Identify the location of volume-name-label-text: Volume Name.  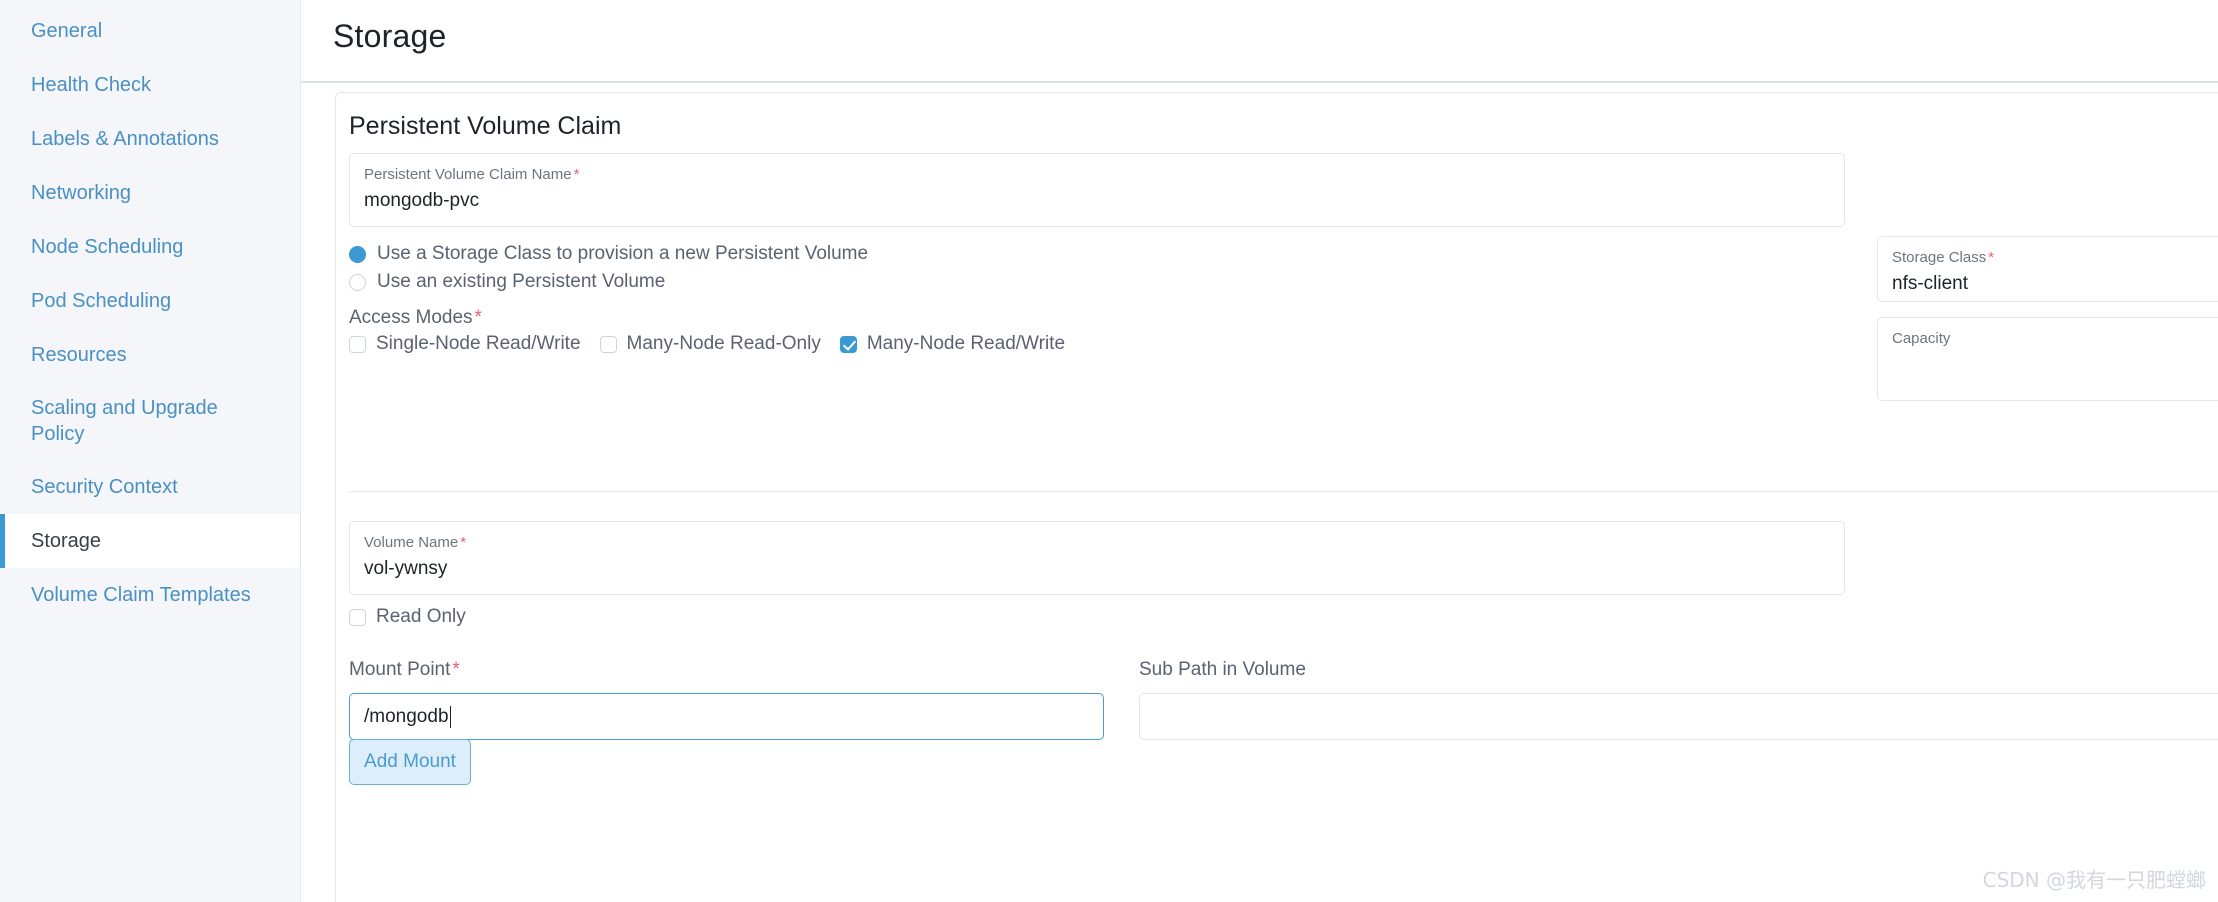
(411, 542).